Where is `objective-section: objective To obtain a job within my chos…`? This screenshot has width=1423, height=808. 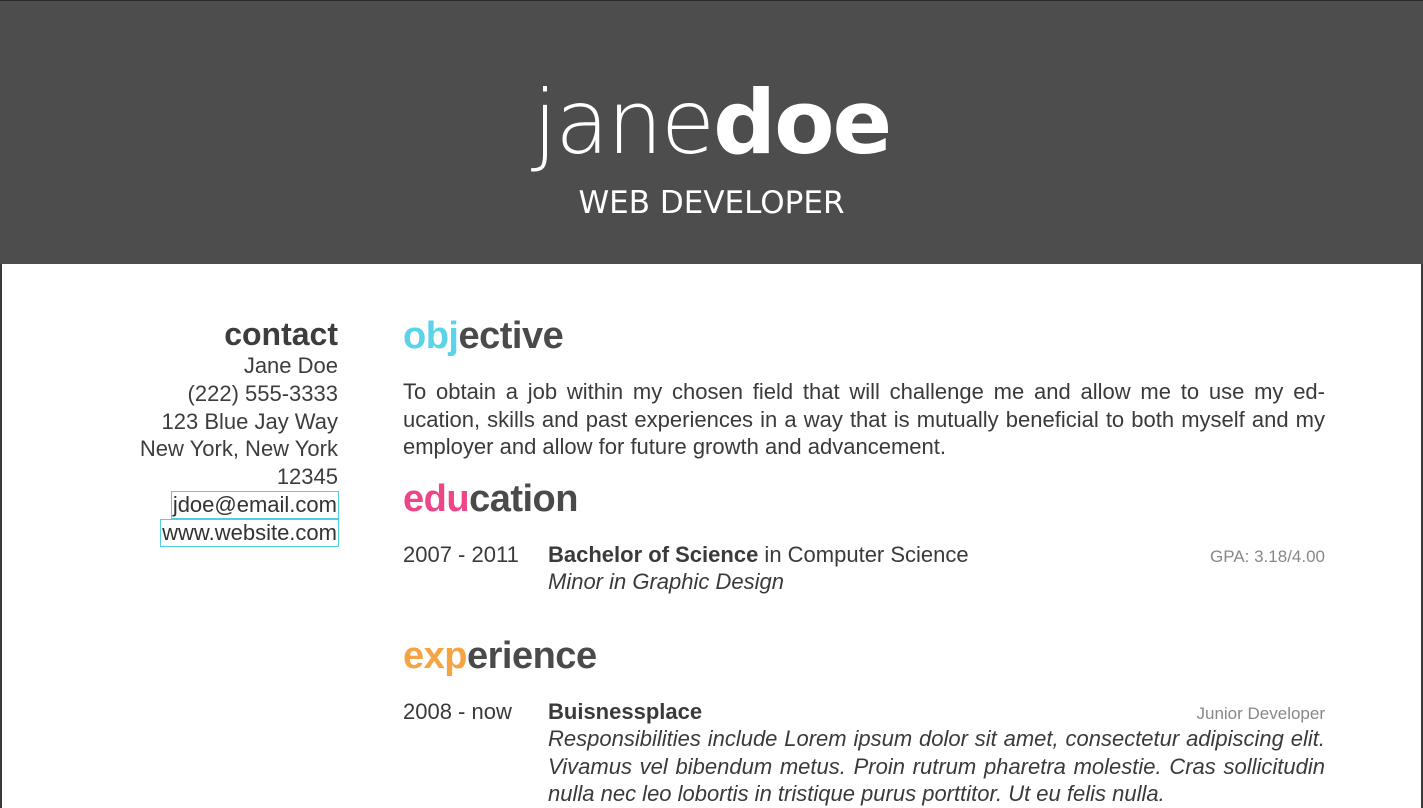
objective-section: objective To obtain a job within my chos… is located at coordinates (864, 386).